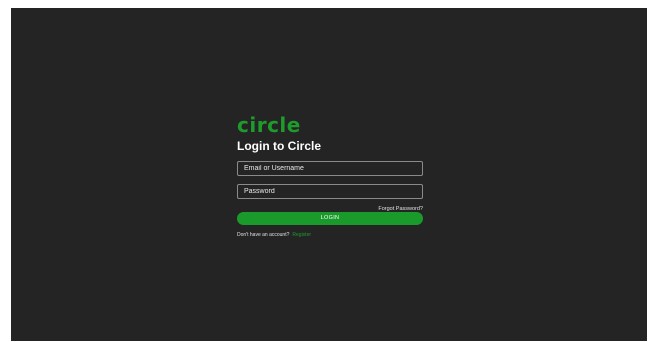 This screenshot has height=342, width=654. What do you see at coordinates (330, 235) in the screenshot?
I see `register-prompt: Don't have an account? Register` at bounding box center [330, 235].